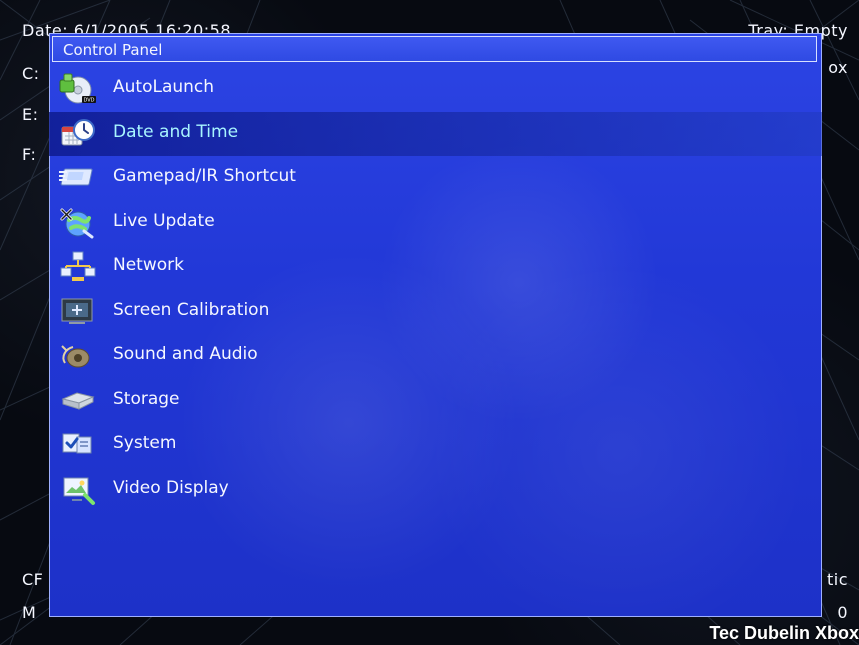 Image resolution: width=859 pixels, height=645 pixels. I want to click on system-icon, so click(77, 443).